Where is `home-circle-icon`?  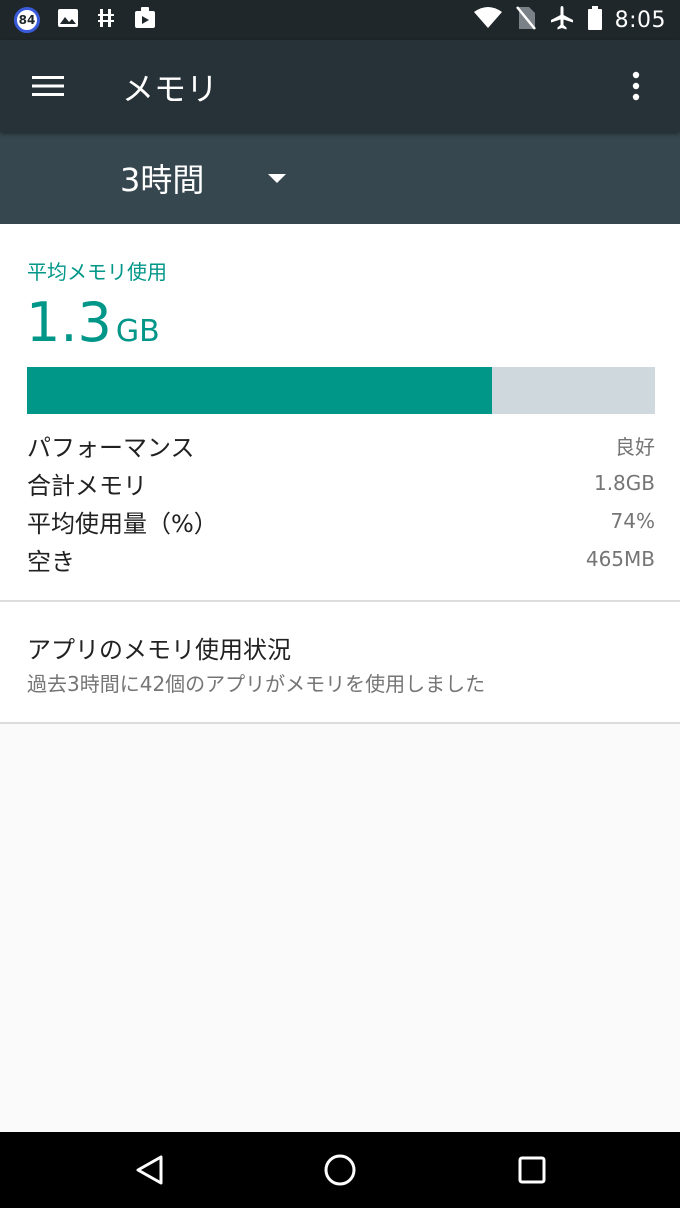
home-circle-icon is located at coordinates (340, 1170).